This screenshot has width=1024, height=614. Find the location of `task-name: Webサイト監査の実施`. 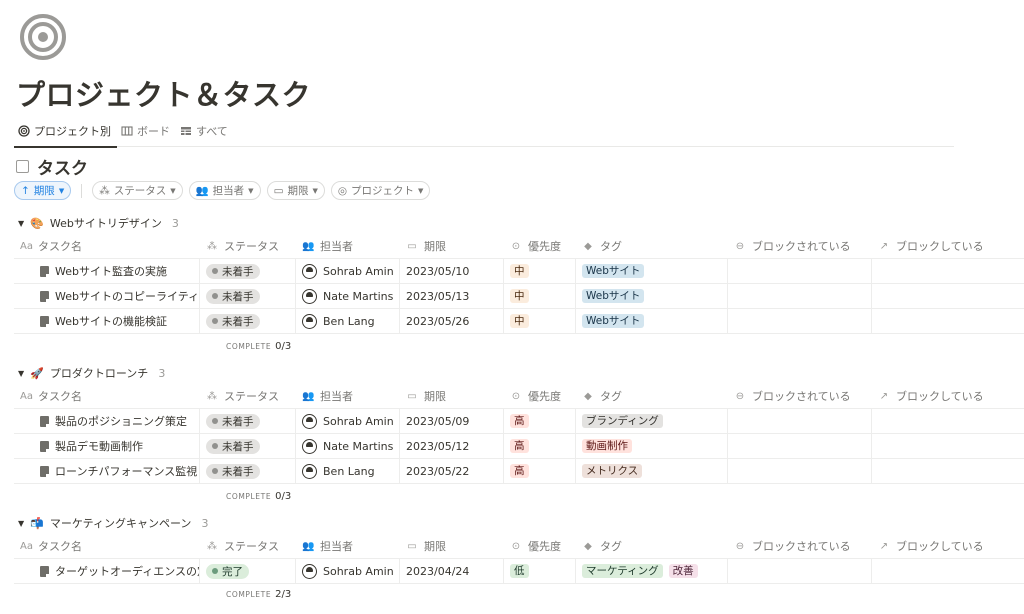

task-name: Webサイト監査の実施 is located at coordinates (111, 271).